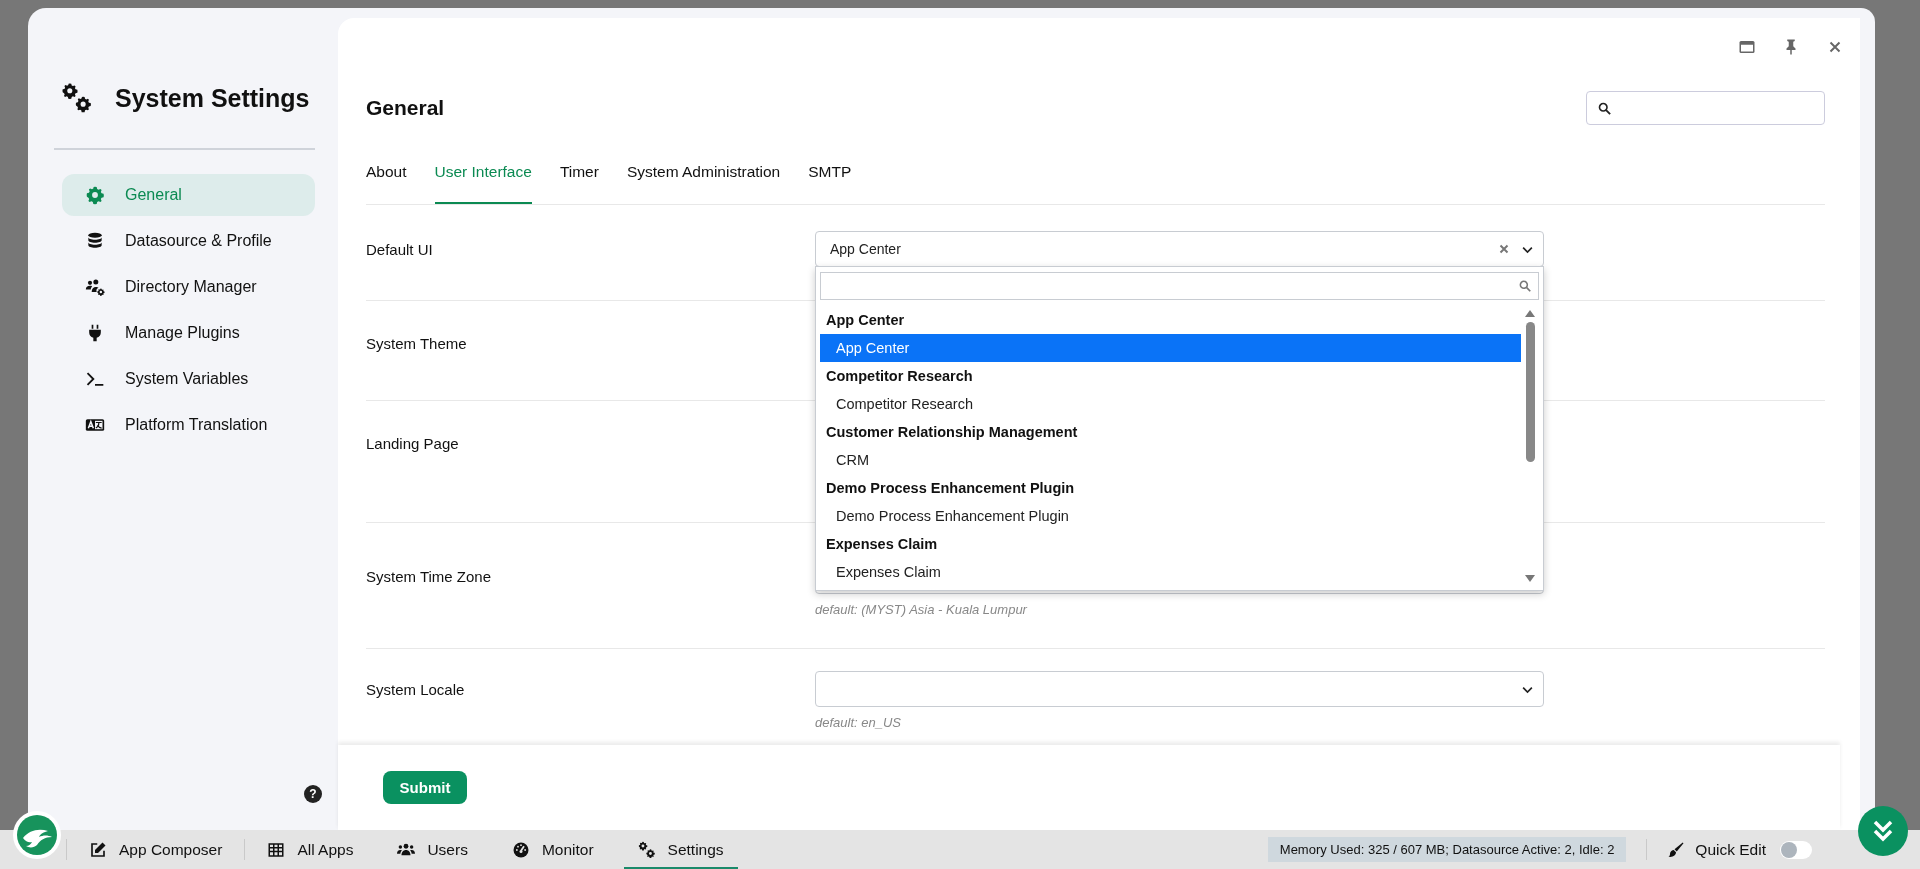 This screenshot has width=1920, height=869. Describe the element at coordinates (952, 432) in the screenshot. I see `option-group-label: Customer Relationship Management` at that location.